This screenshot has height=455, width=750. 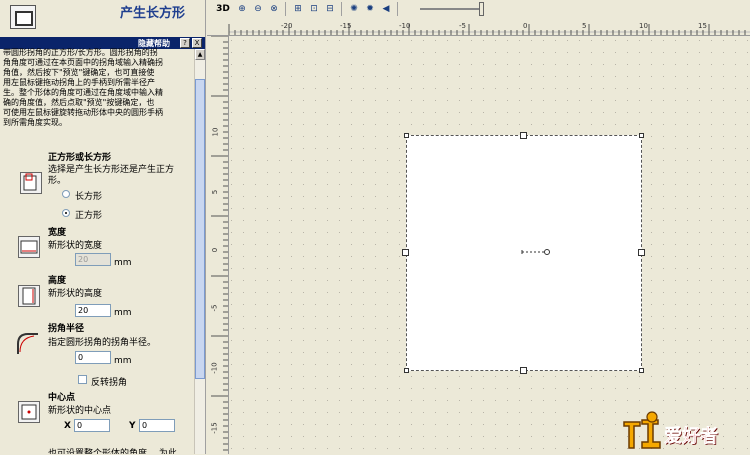 What do you see at coordinates (215, 192) in the screenshot?
I see `ruler-label: 5` at bounding box center [215, 192].